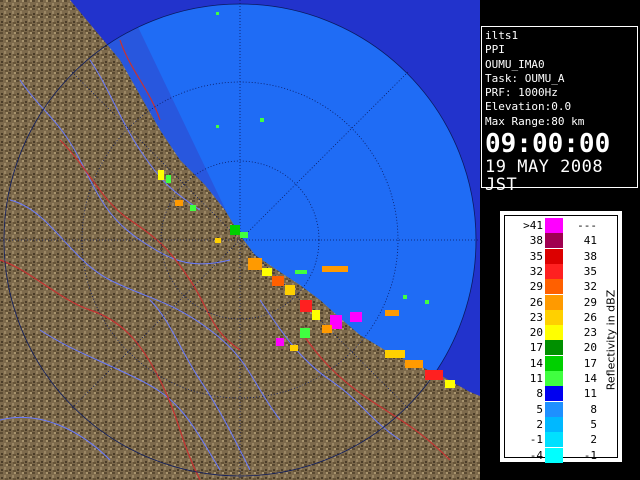 Image resolution: width=640 pixels, height=480 pixels. Describe the element at coordinates (536, 440) in the screenshot. I see `legend-lower-value: -1` at that location.